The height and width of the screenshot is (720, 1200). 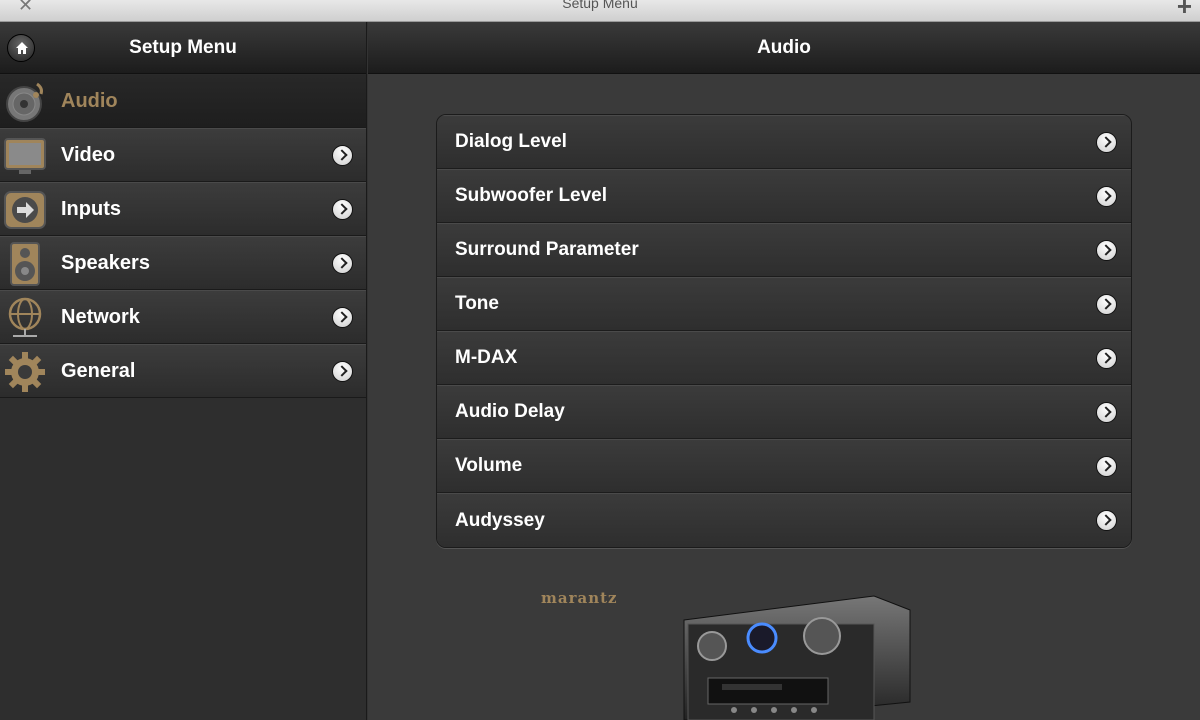 What do you see at coordinates (784, 358) in the screenshot?
I see `list-item-m-dax: M-DAX` at bounding box center [784, 358].